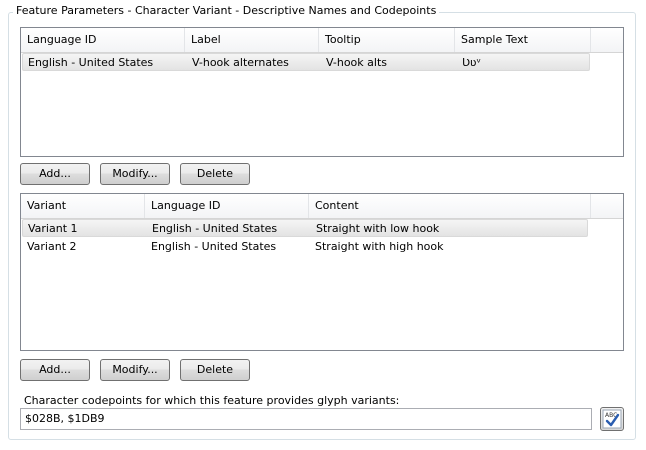 This screenshot has height=450, width=646. Describe the element at coordinates (472, 62) in the screenshot. I see `cell-sample-text: Ʋʋᵛ` at that location.